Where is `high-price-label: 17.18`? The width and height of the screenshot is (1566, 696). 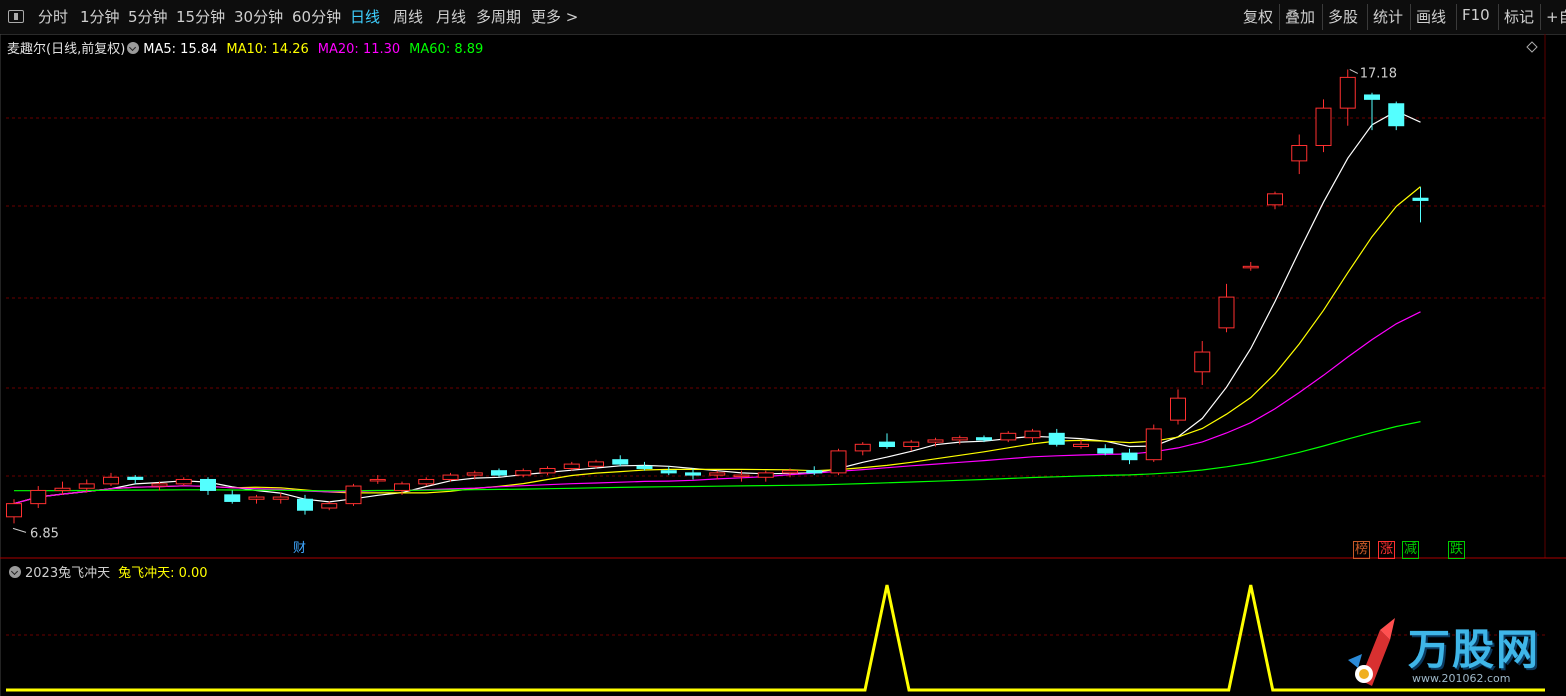 high-price-label: 17.18 is located at coordinates (1378, 73).